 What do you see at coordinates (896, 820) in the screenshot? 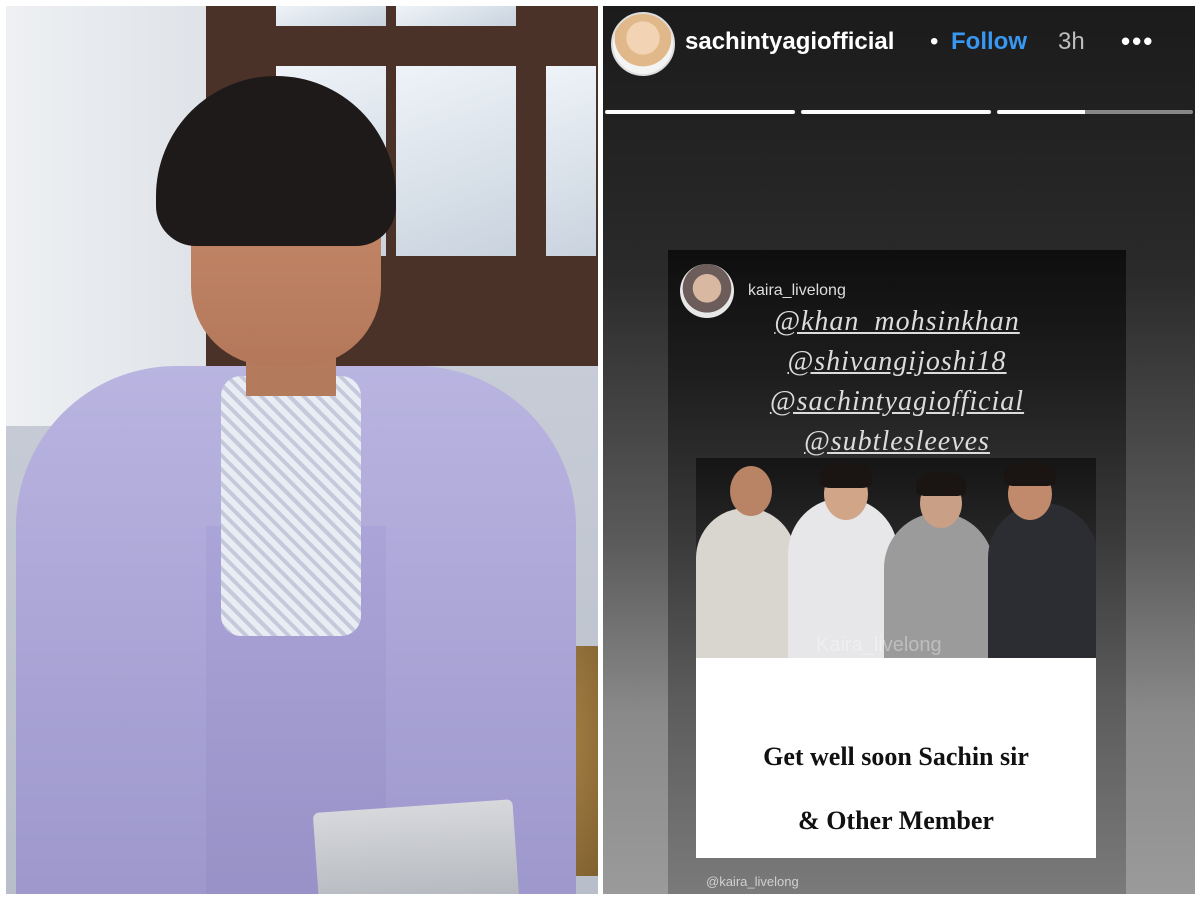
I see `caption-line-2: & Other Member` at bounding box center [896, 820].